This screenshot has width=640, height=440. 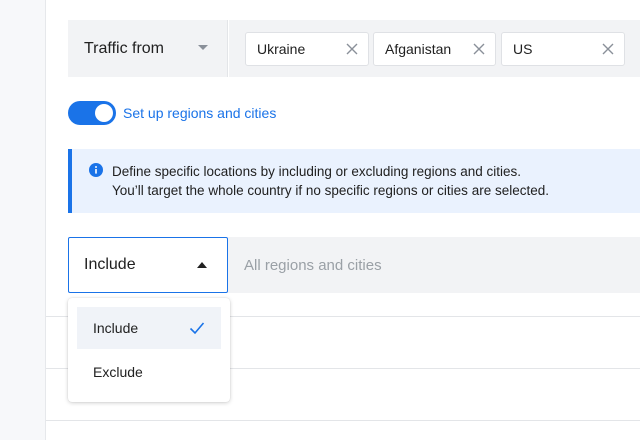 I want to click on menu-item-label: Include, so click(x=116, y=328).